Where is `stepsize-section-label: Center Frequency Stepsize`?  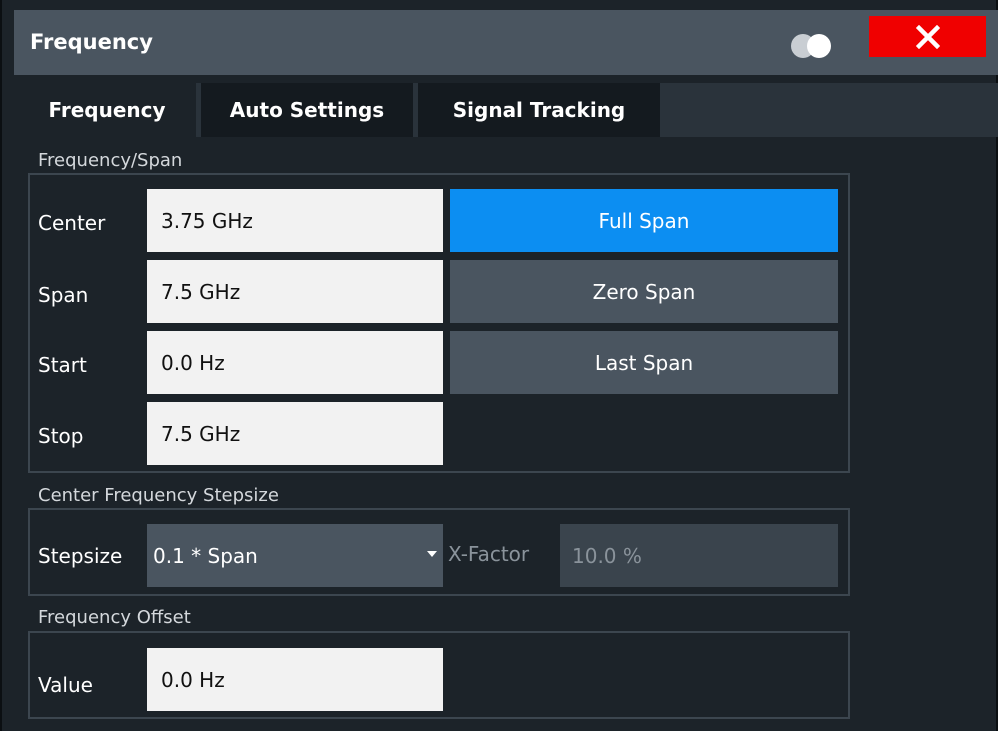
stepsize-section-label: Center Frequency Stepsize is located at coordinates (158, 495).